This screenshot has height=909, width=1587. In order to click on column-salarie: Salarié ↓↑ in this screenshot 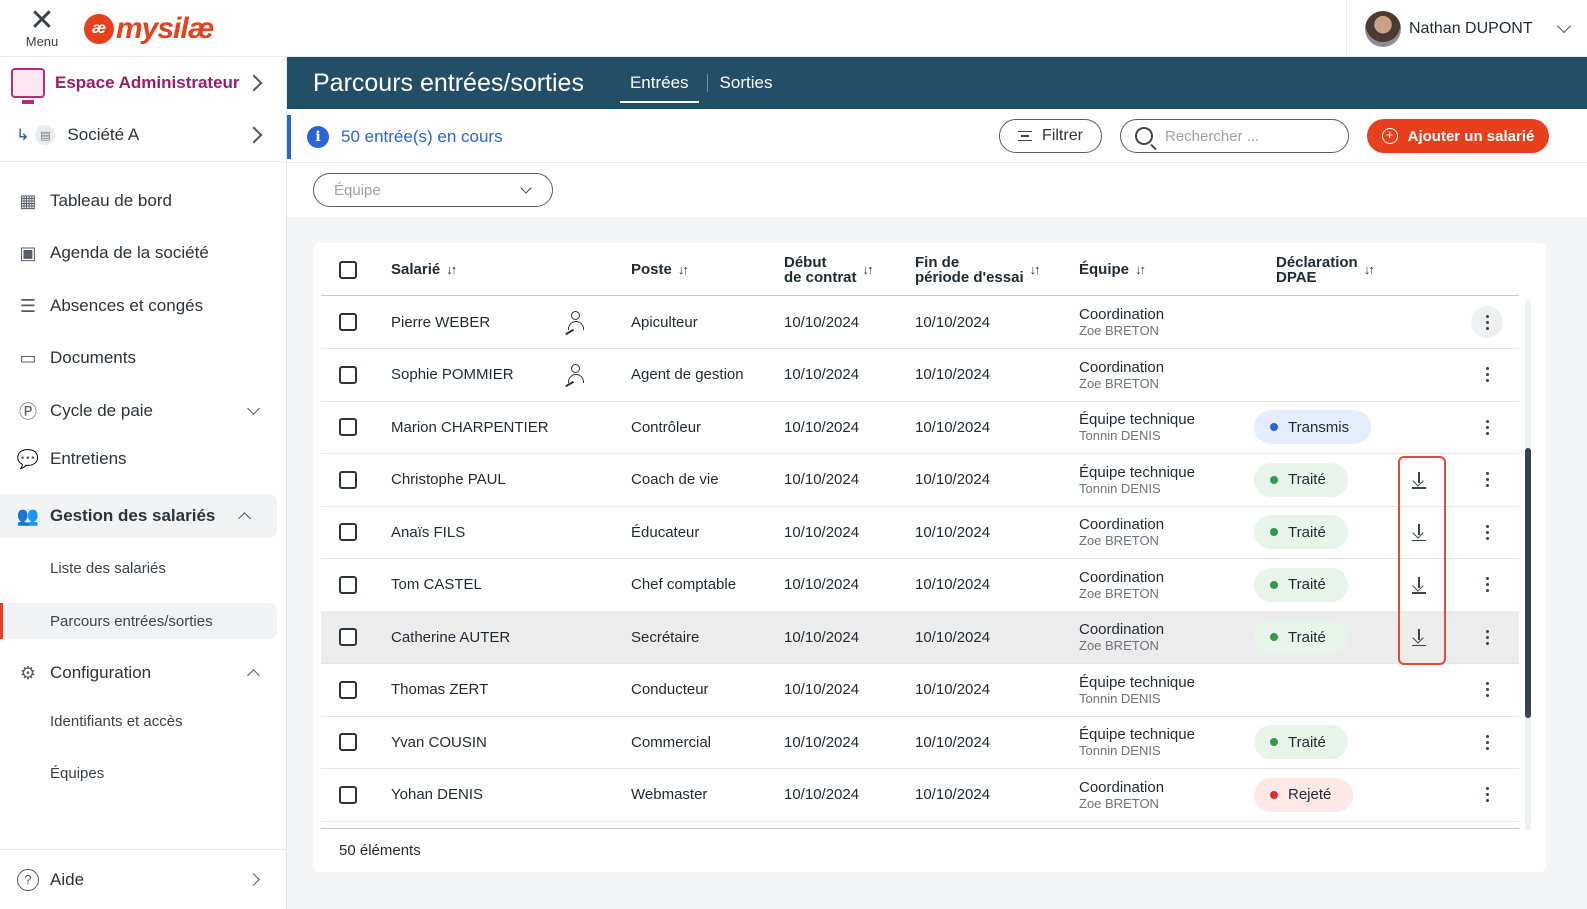, I will do `click(424, 269)`.